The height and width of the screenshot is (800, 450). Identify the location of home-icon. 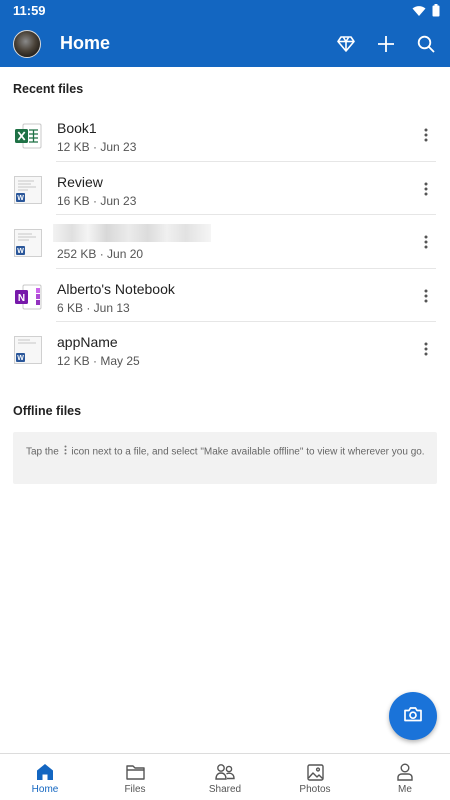
(45, 772).